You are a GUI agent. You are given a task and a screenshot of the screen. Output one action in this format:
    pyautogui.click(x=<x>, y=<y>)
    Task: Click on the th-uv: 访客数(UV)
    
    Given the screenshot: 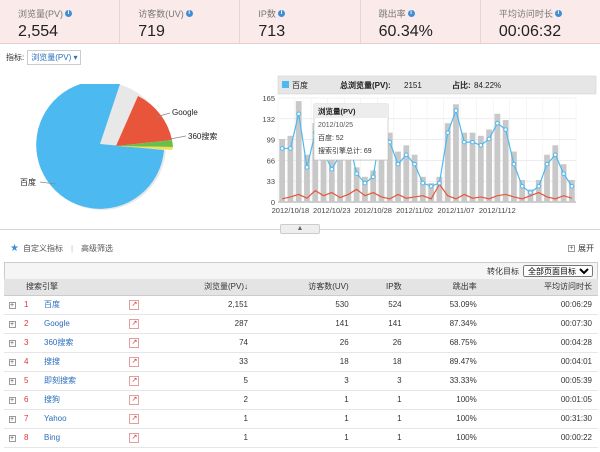 What is the action you would take?
    pyautogui.click(x=304, y=287)
    